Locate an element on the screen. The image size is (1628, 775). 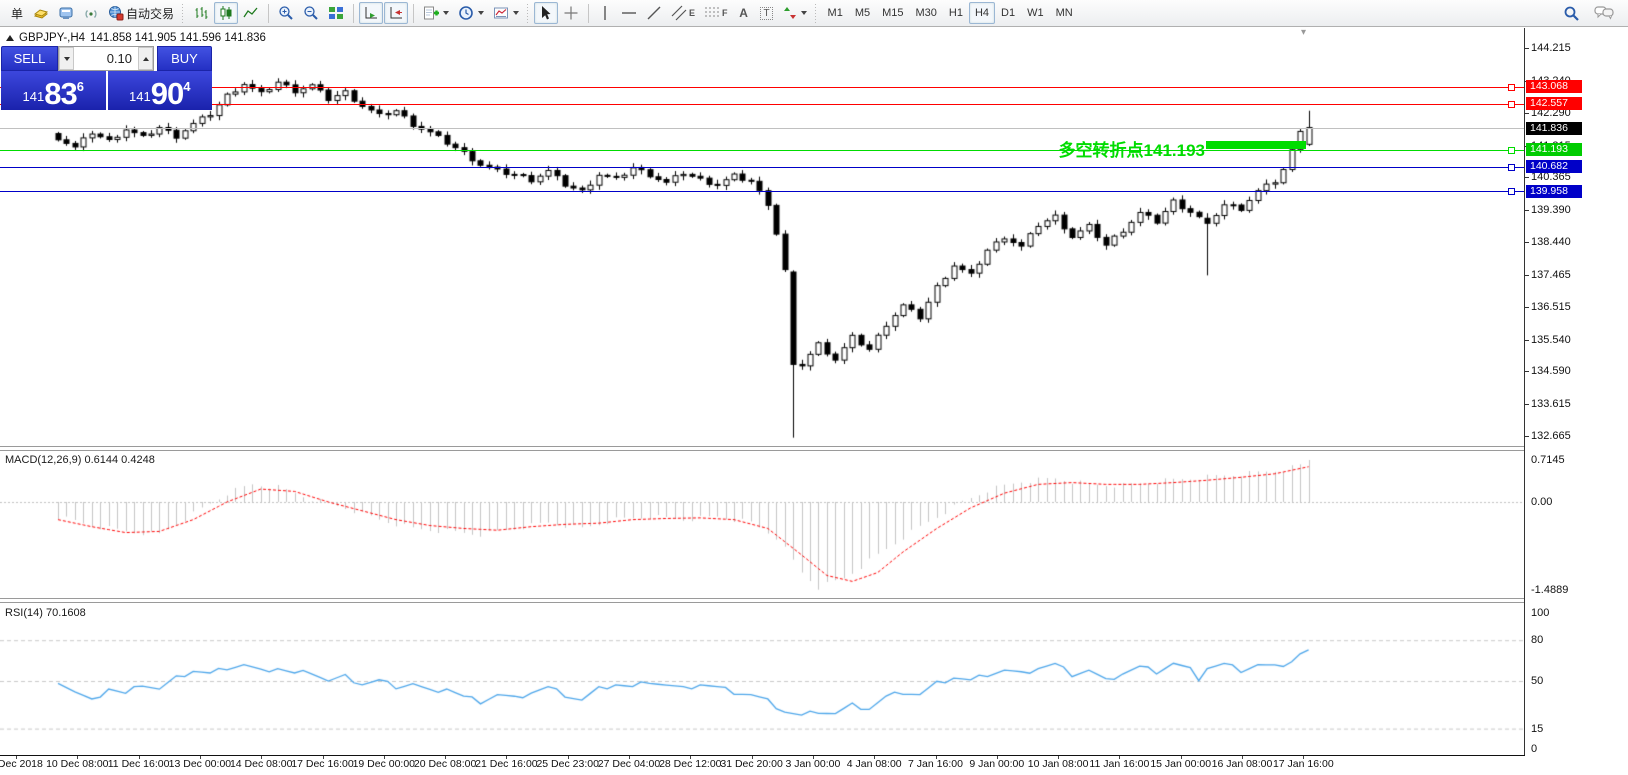
terminal-window-icon is located at coordinates (66, 13).